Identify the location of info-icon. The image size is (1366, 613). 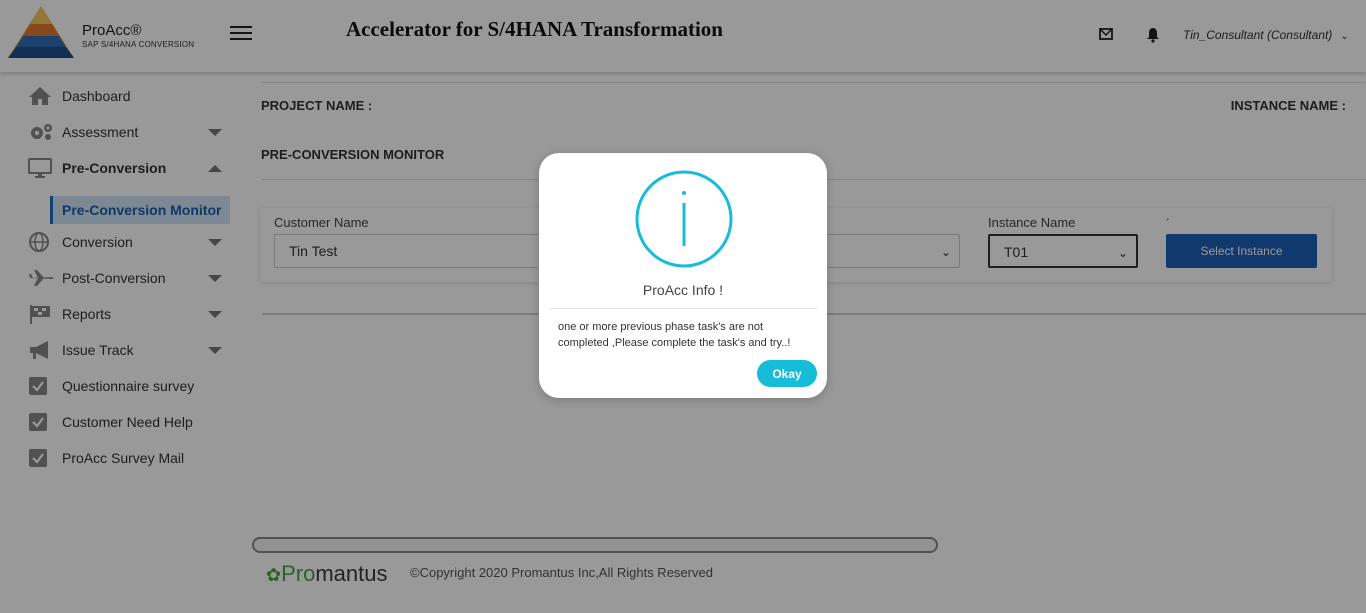
(684, 219).